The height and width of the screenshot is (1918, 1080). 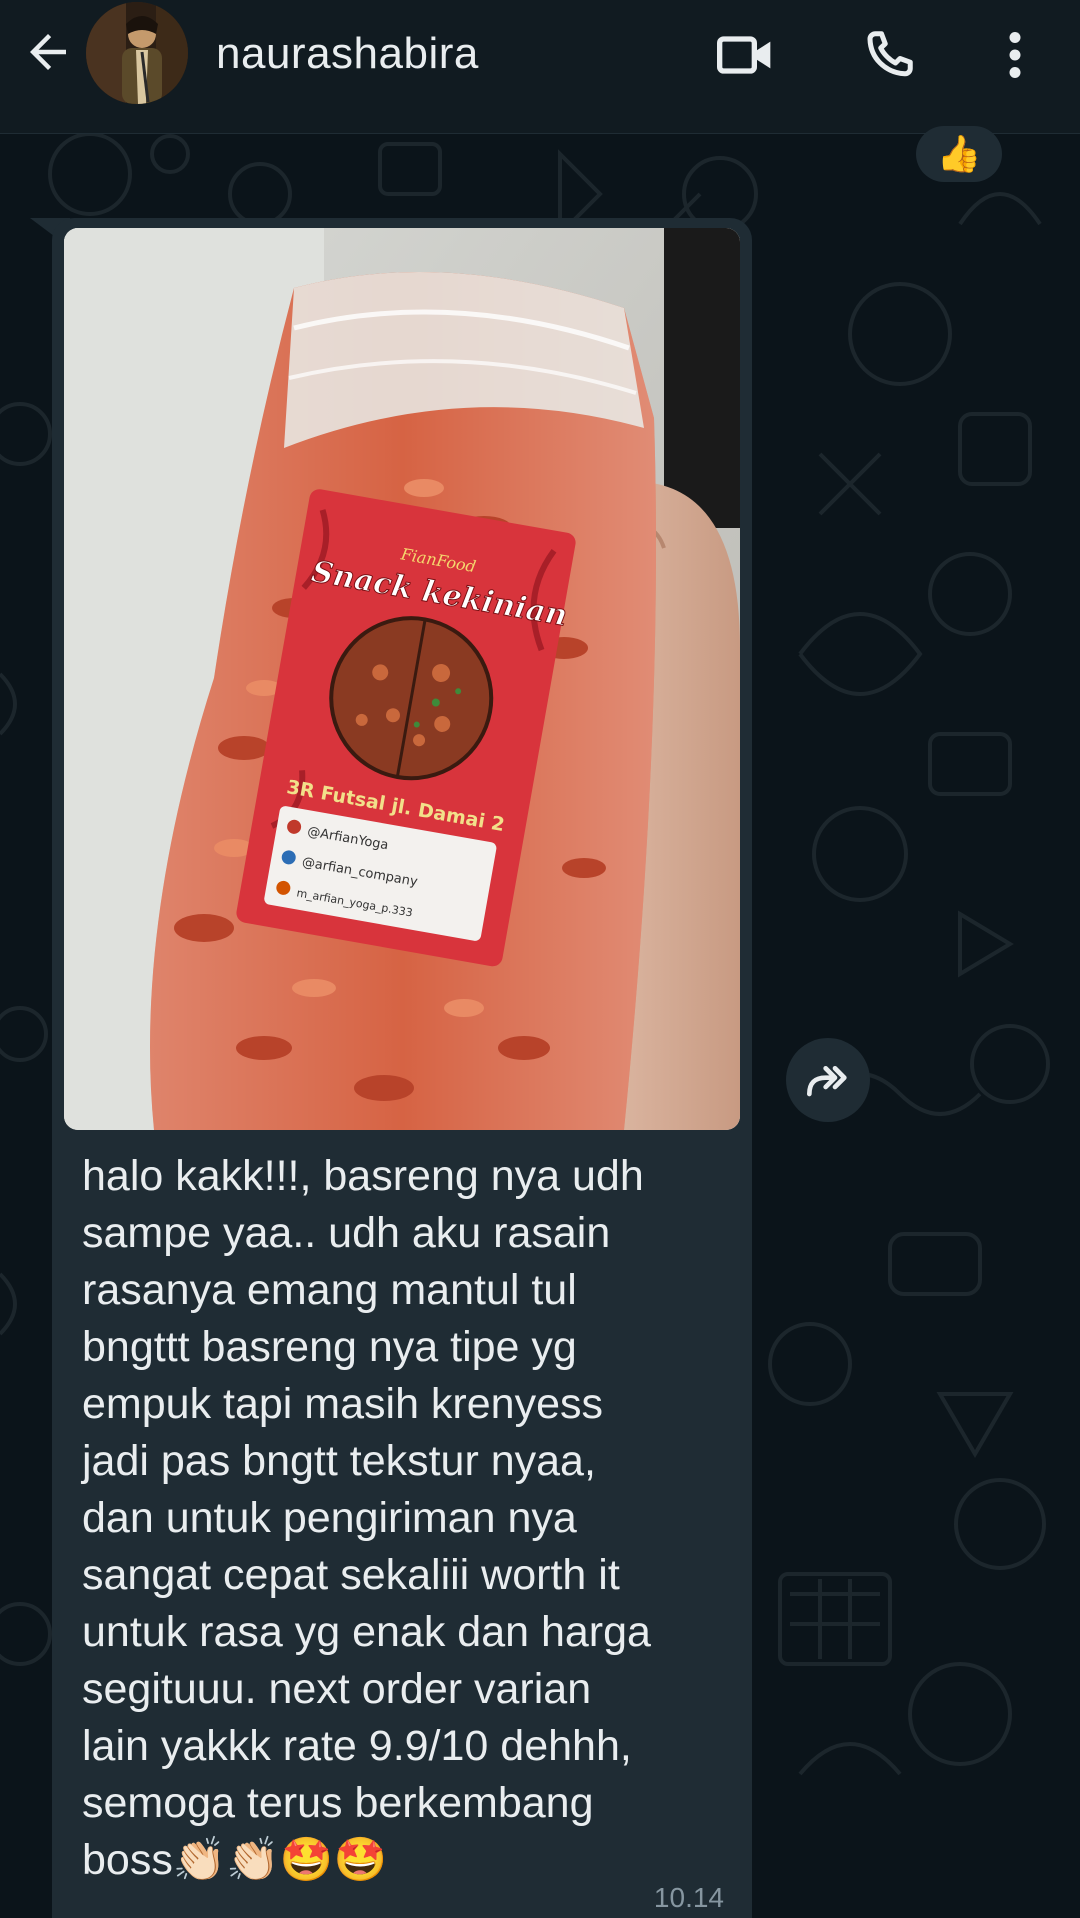 I want to click on vertical-dots-icon, so click(x=1015, y=55).